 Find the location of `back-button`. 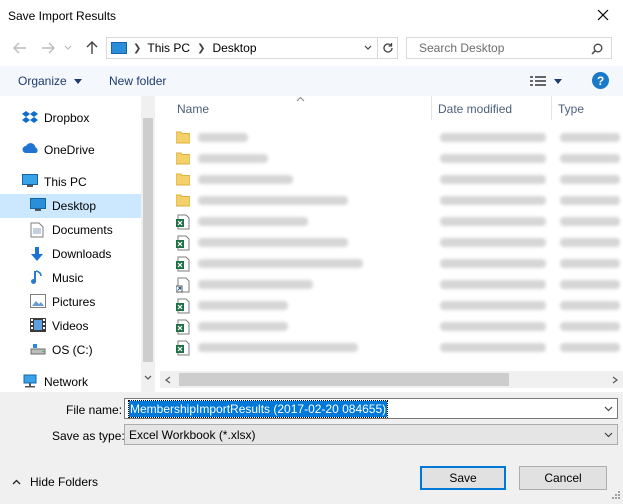

back-button is located at coordinates (20, 48).